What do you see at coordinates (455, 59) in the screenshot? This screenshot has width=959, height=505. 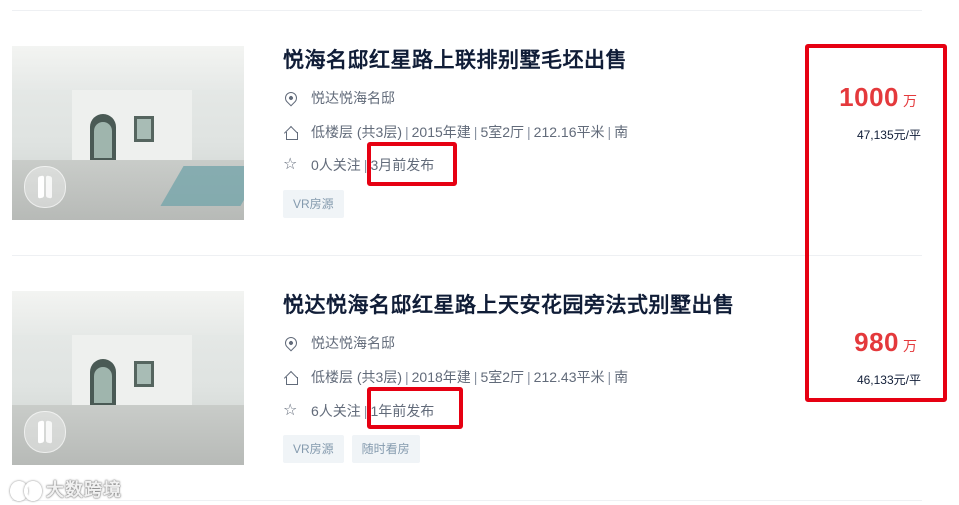 I see `listing-title: 悦海名邸红星路上联排别墅毛坯出售` at bounding box center [455, 59].